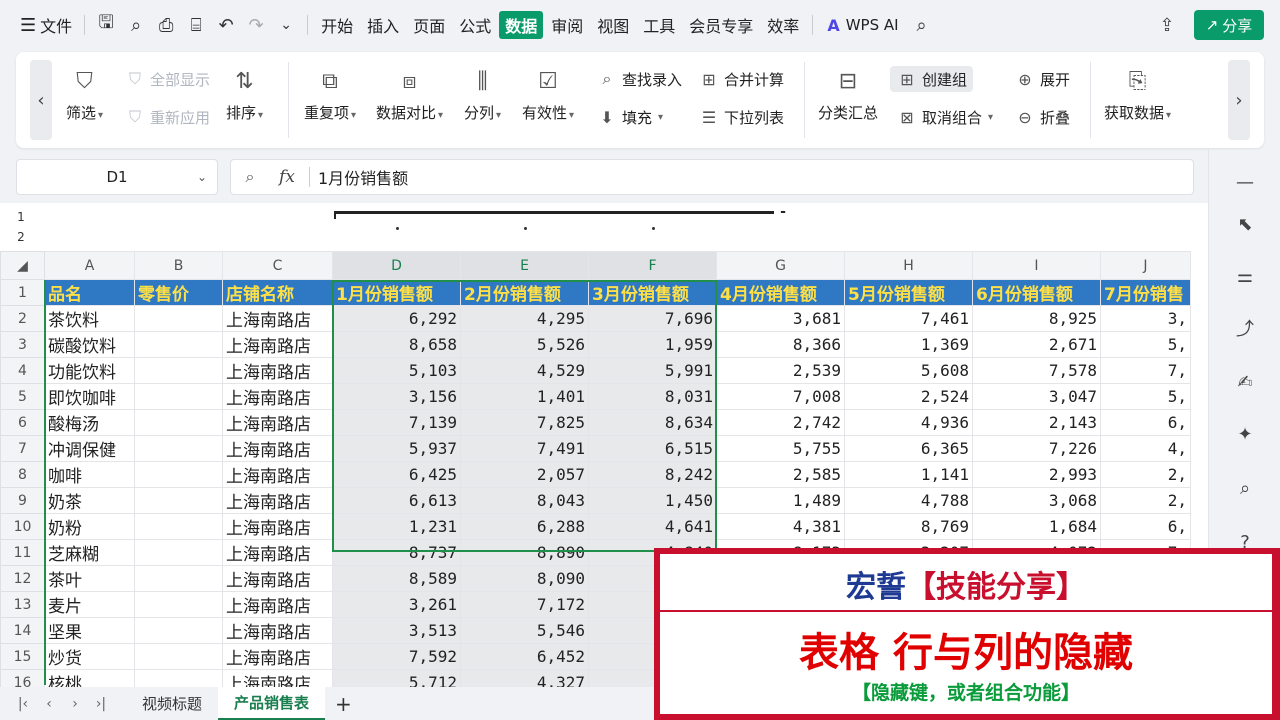 The width and height of the screenshot is (1280, 720). I want to click on row-header: 16, so click(22, 678).